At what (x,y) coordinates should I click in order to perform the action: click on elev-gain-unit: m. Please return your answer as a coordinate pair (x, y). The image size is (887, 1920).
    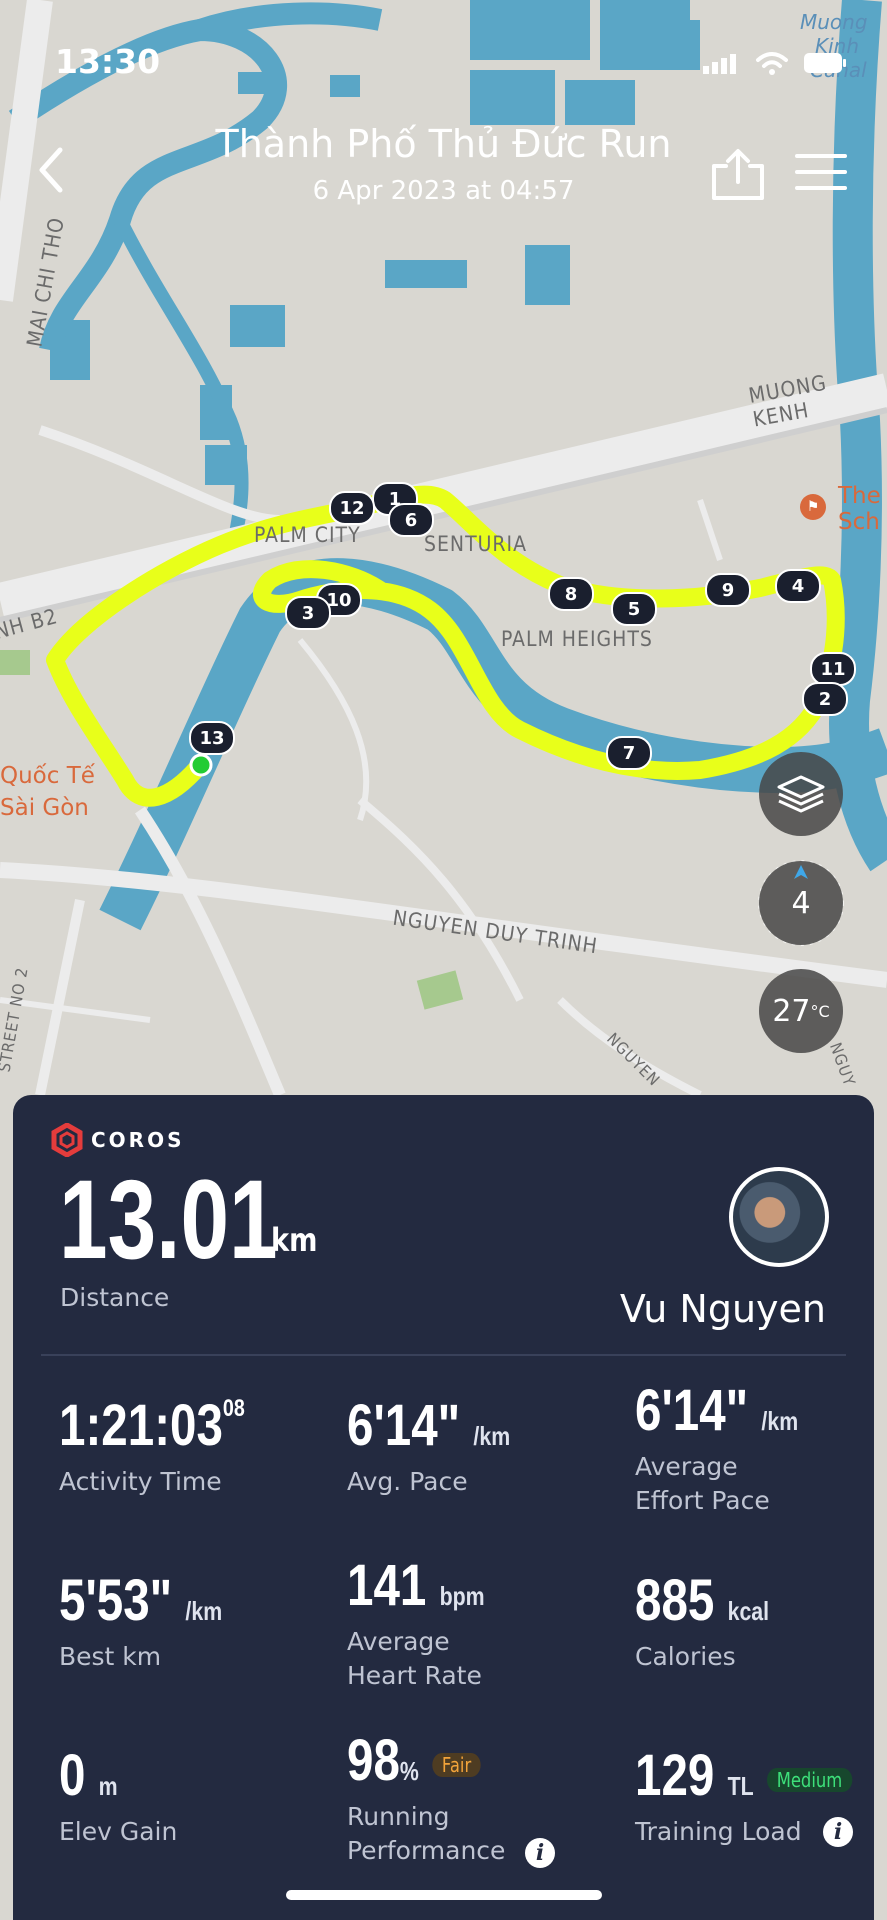
    Looking at the image, I should click on (108, 1786).